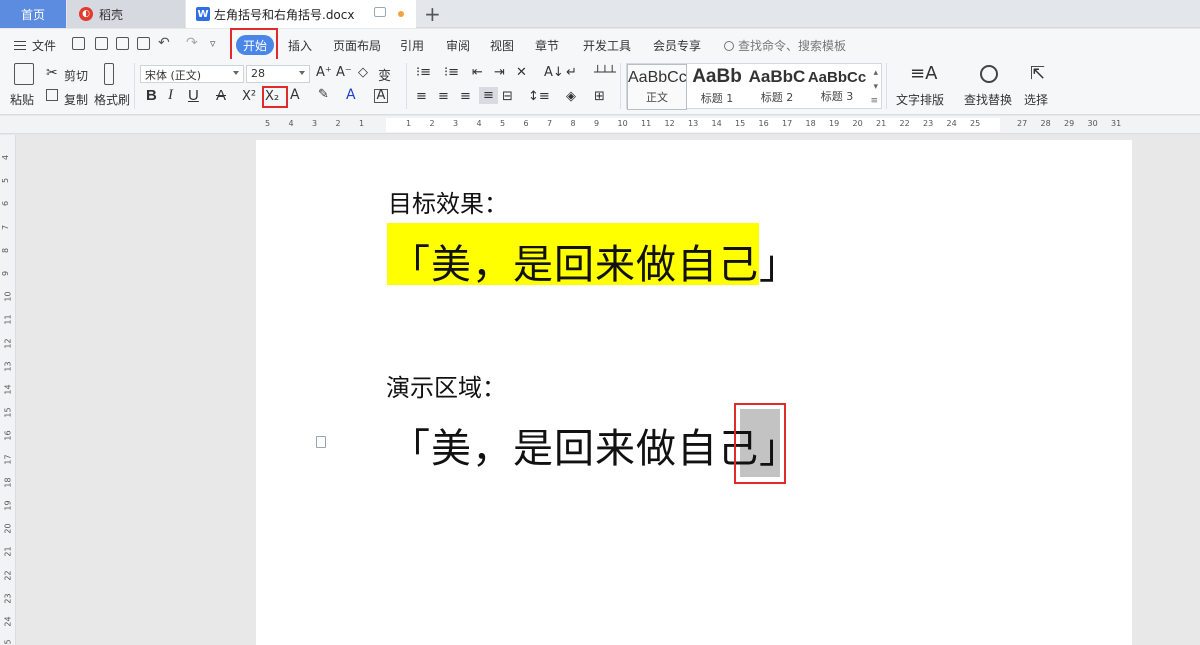 Image resolution: width=1200 pixels, height=645 pixels. Describe the element at coordinates (380, 12) in the screenshot. I see `screen-icon` at that location.